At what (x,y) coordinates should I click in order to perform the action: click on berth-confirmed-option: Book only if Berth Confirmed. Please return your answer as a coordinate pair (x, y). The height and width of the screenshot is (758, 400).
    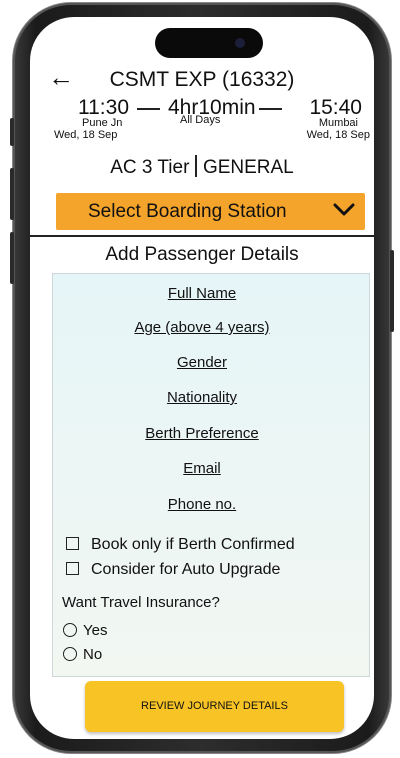
    Looking at the image, I should click on (180, 545).